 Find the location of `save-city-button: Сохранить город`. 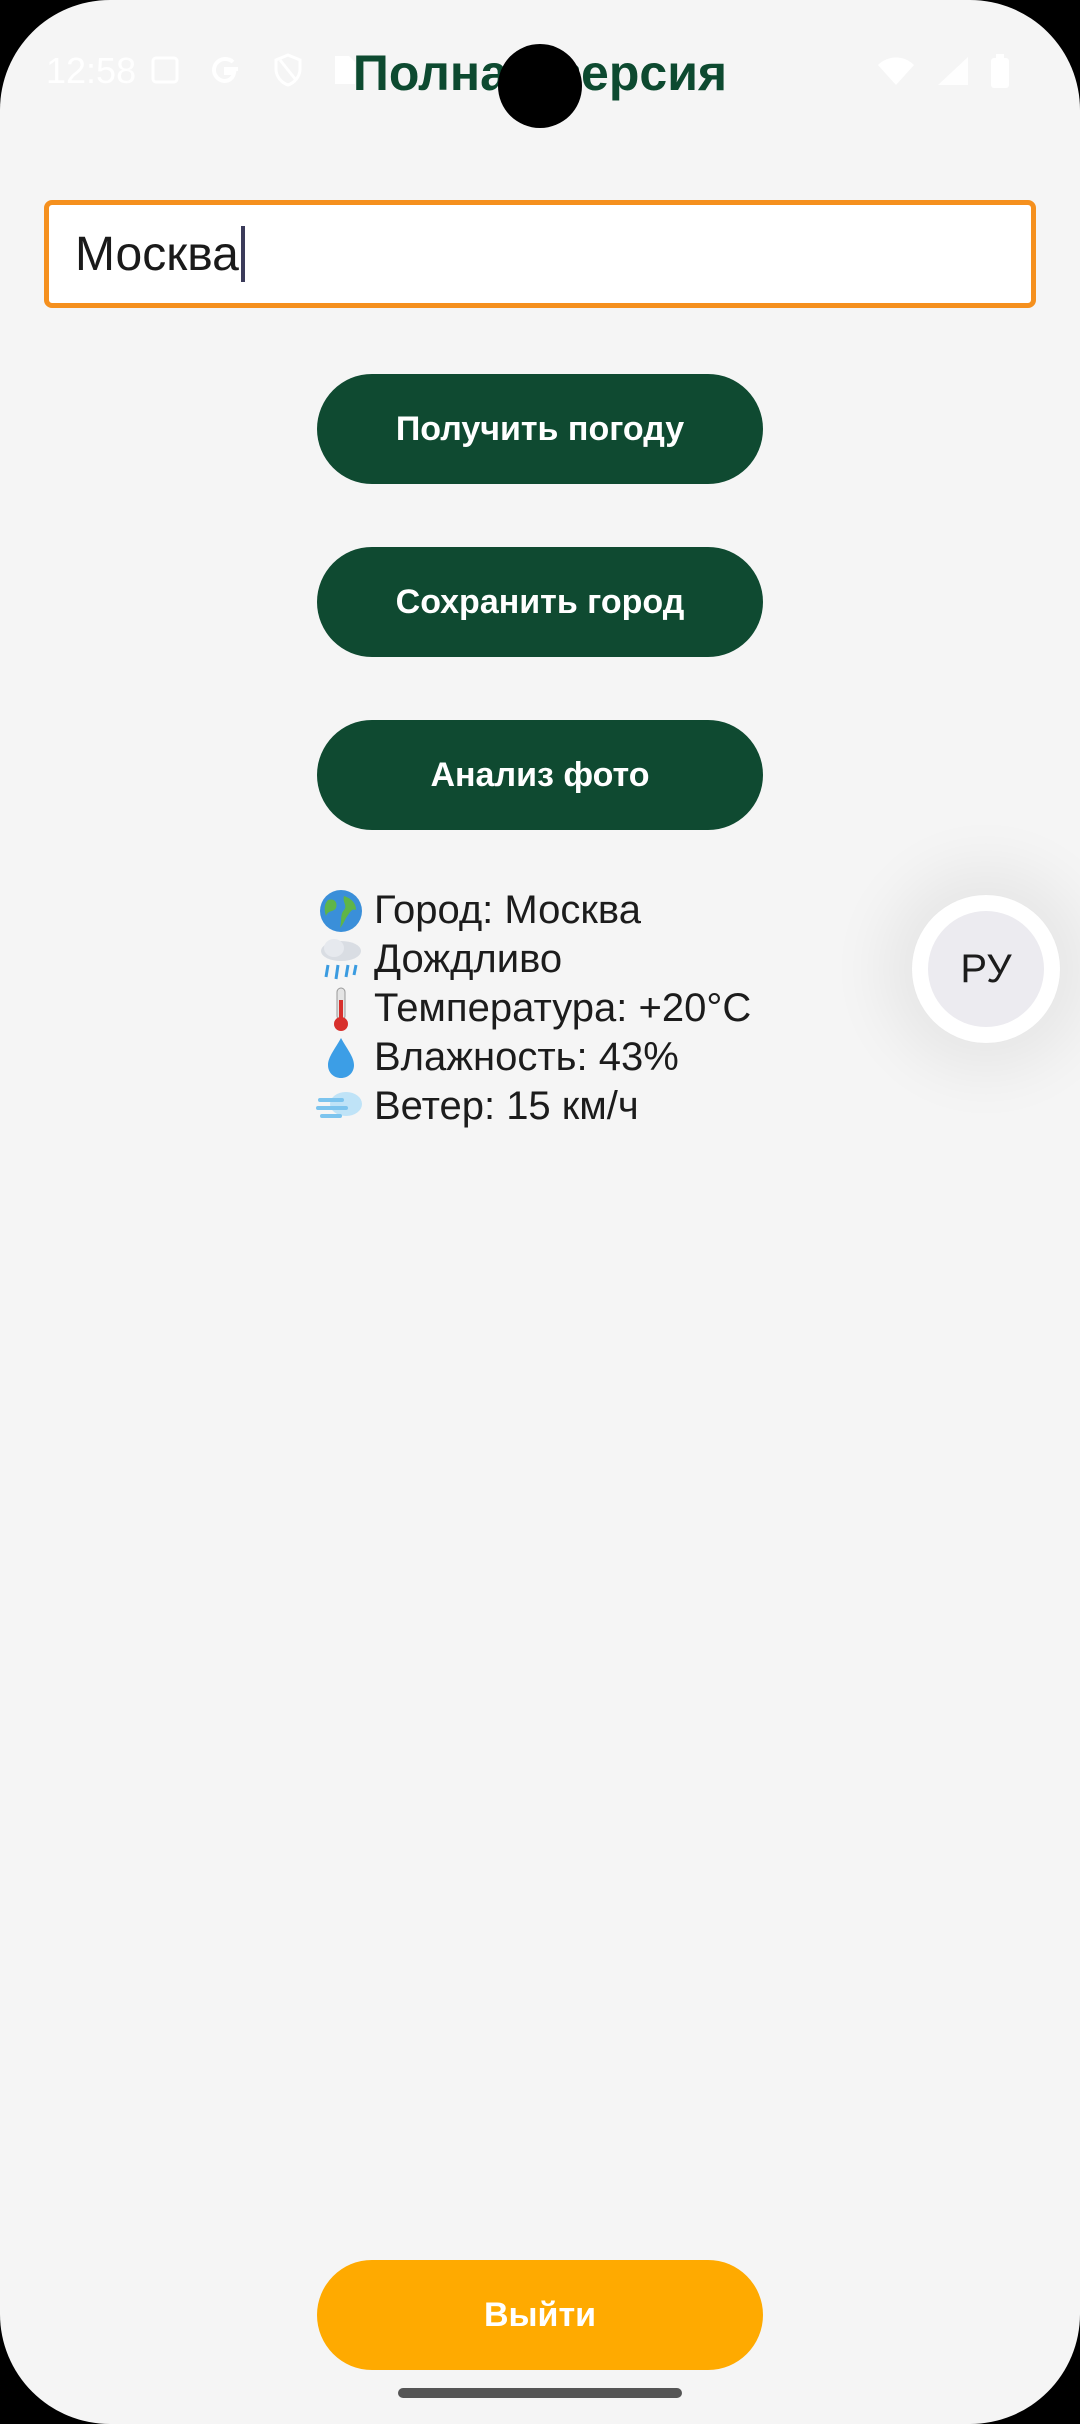

save-city-button: Сохранить город is located at coordinates (540, 602).